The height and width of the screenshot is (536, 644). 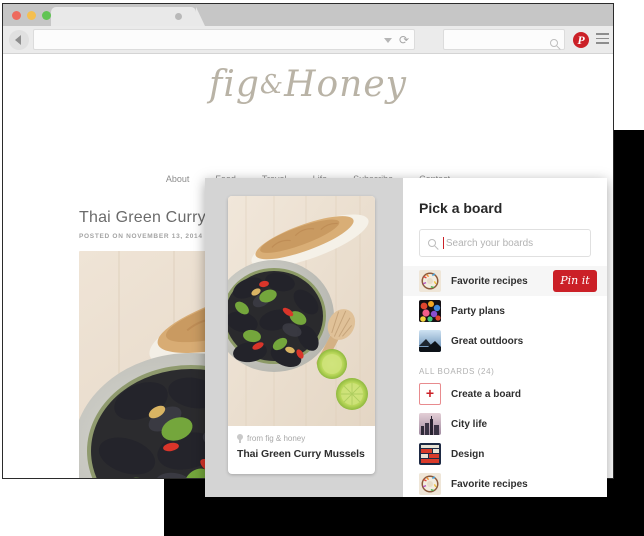 I want to click on board-row-party-plans: Party plans, so click(x=505, y=311).